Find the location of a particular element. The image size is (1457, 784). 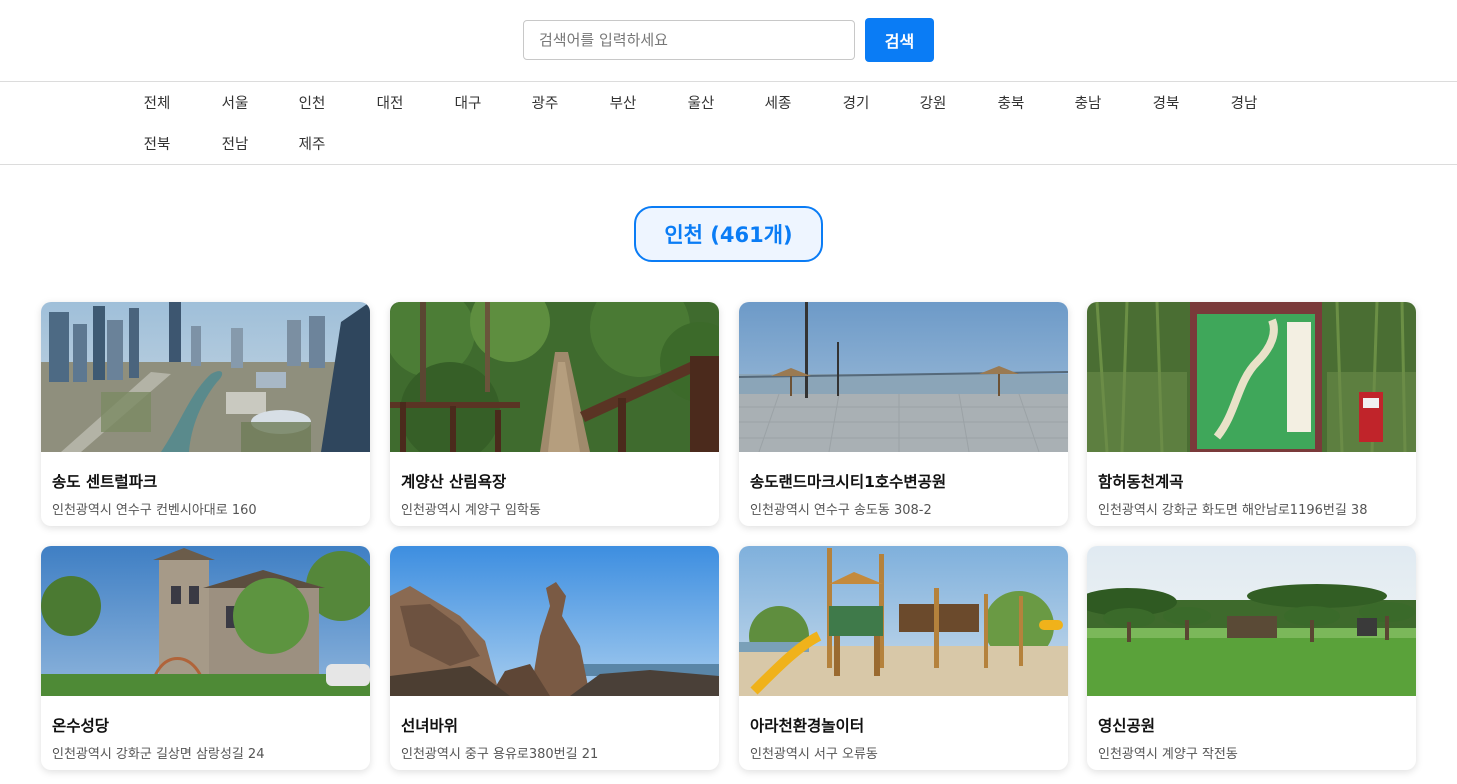

region-tab-ulsan: 울산 is located at coordinates (701, 104).